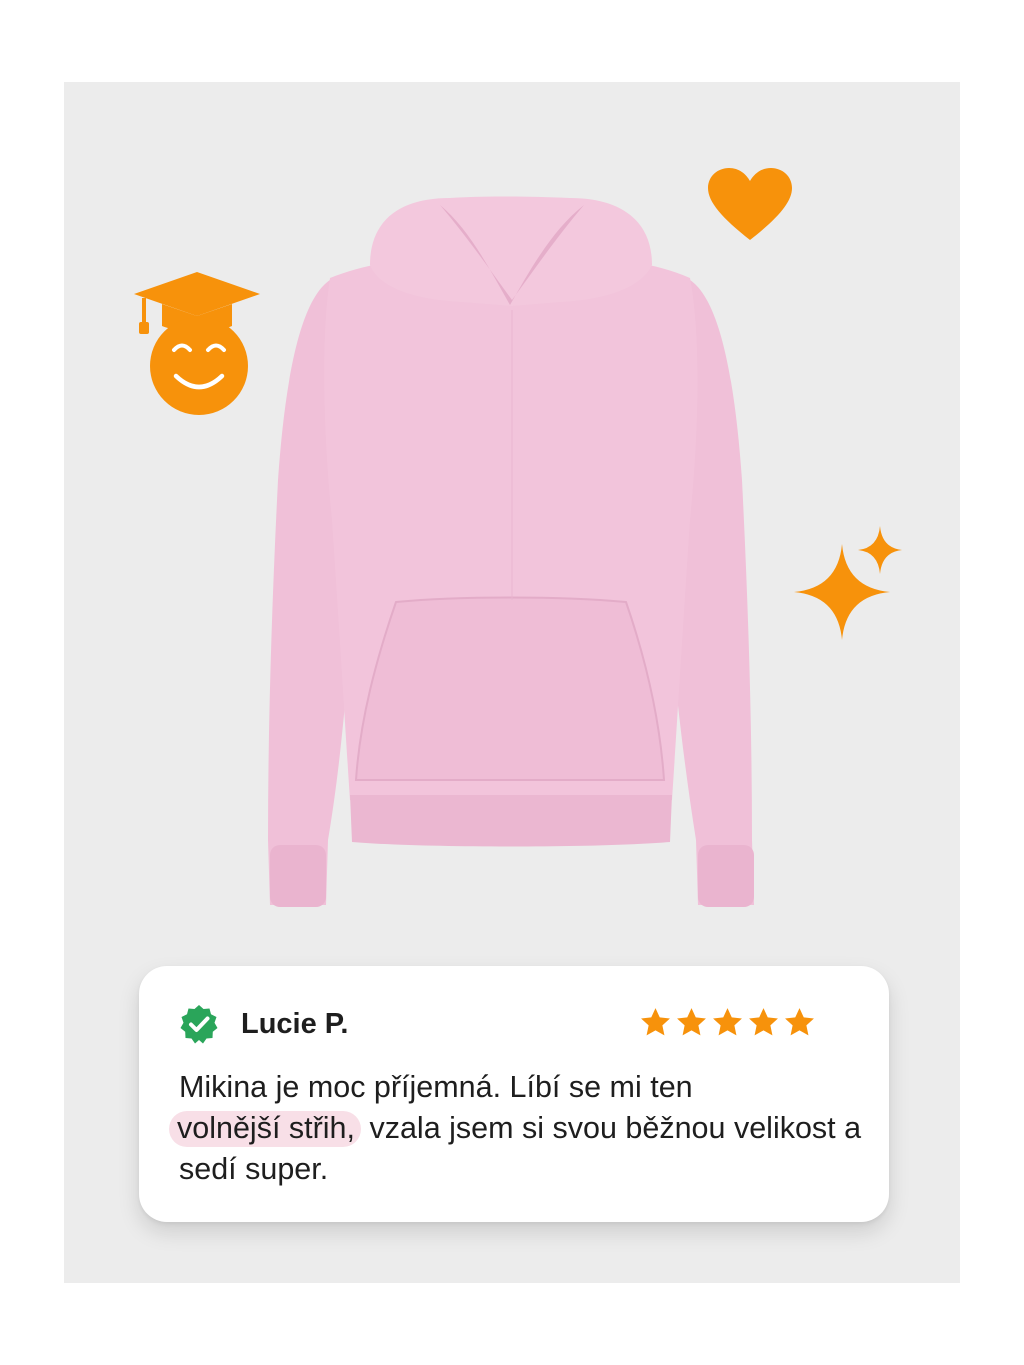 This screenshot has width=1024, height=1365. Describe the element at coordinates (265, 1129) in the screenshot. I see `review-highlight: volnější střih,` at that location.